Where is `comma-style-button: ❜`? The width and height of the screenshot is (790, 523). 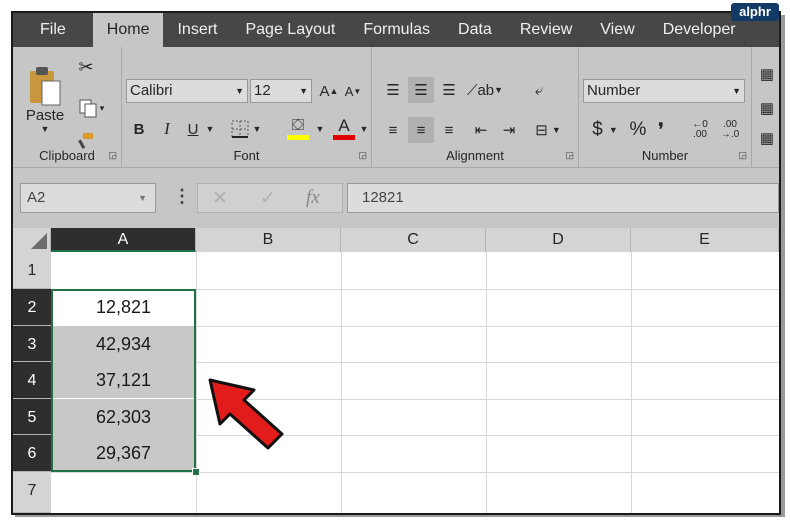 comma-style-button: ❜ is located at coordinates (661, 130).